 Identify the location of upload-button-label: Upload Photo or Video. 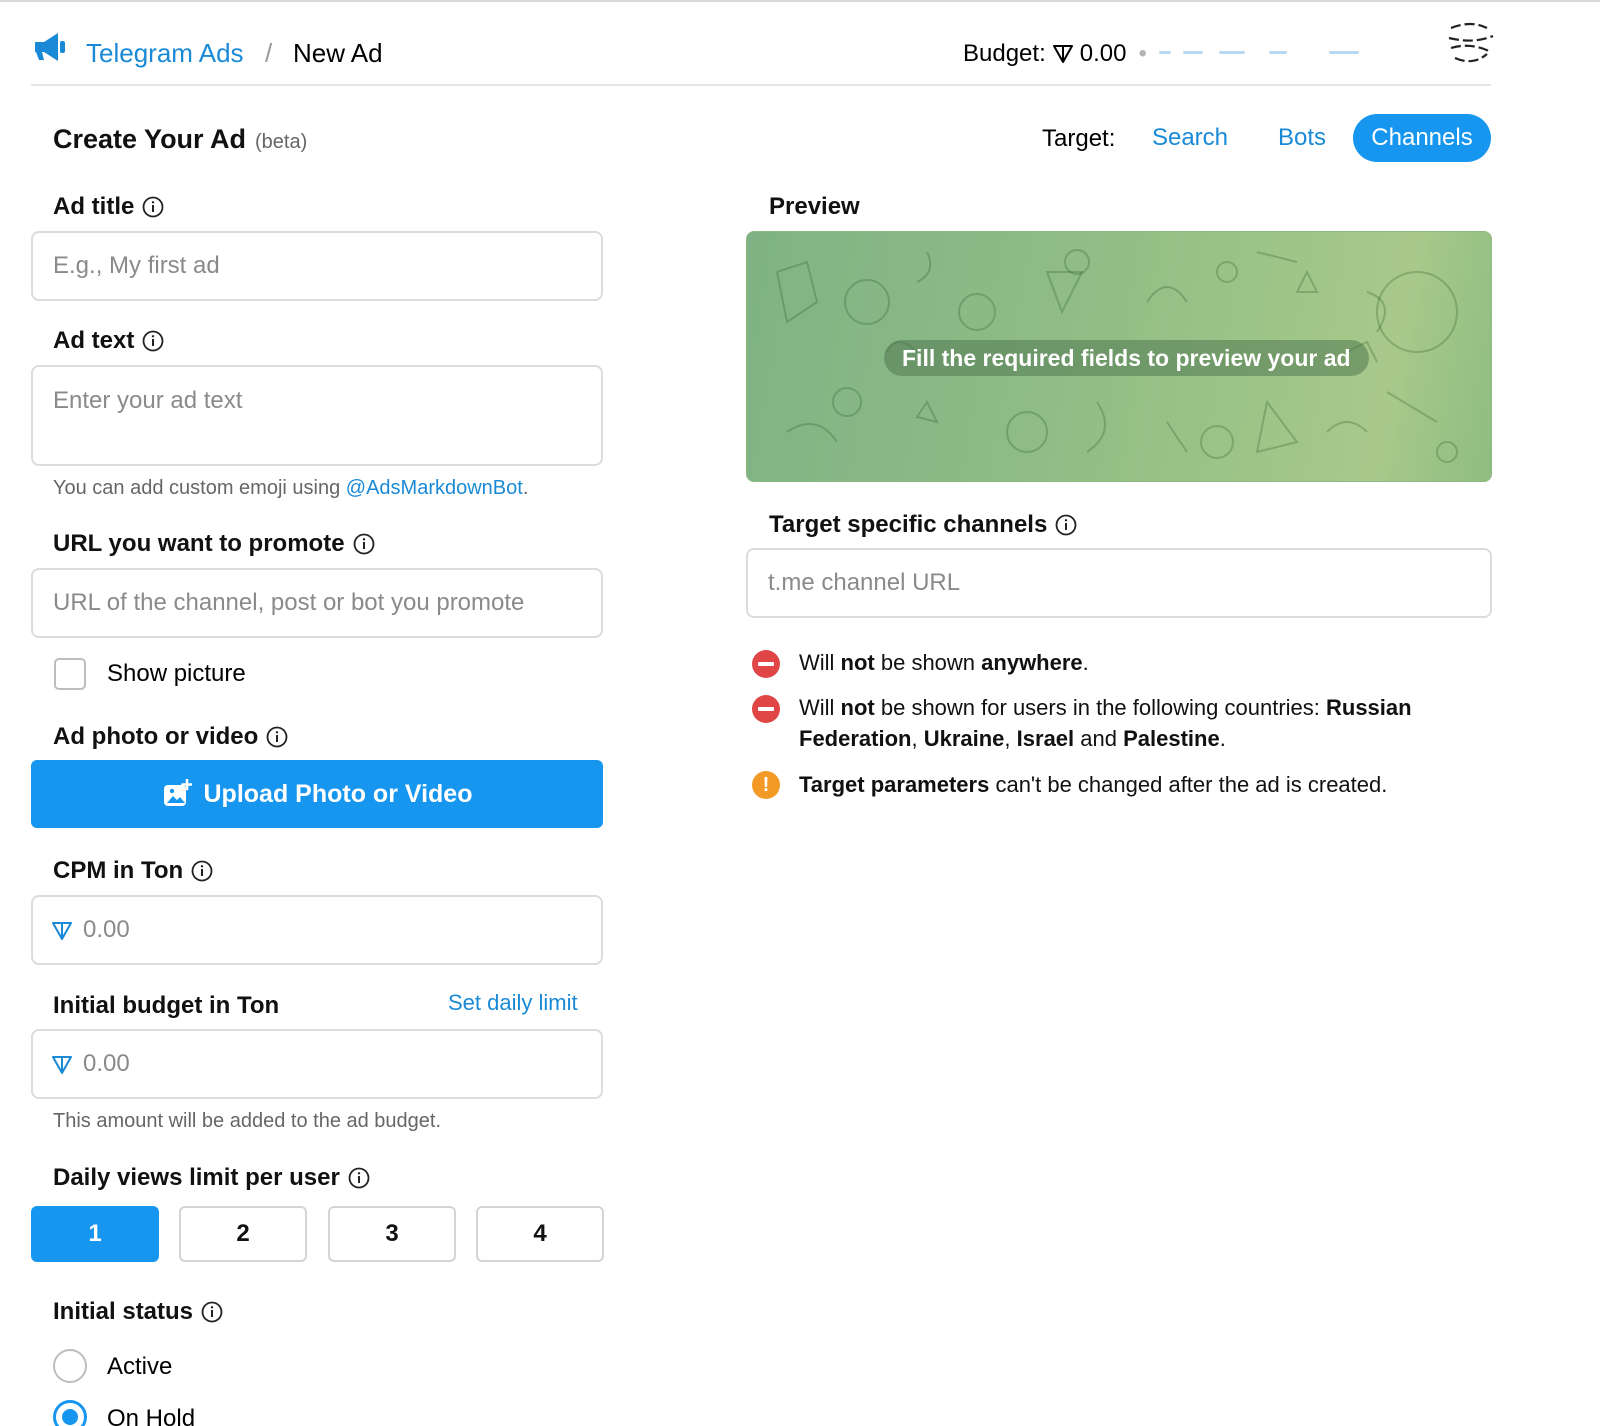
(338, 793).